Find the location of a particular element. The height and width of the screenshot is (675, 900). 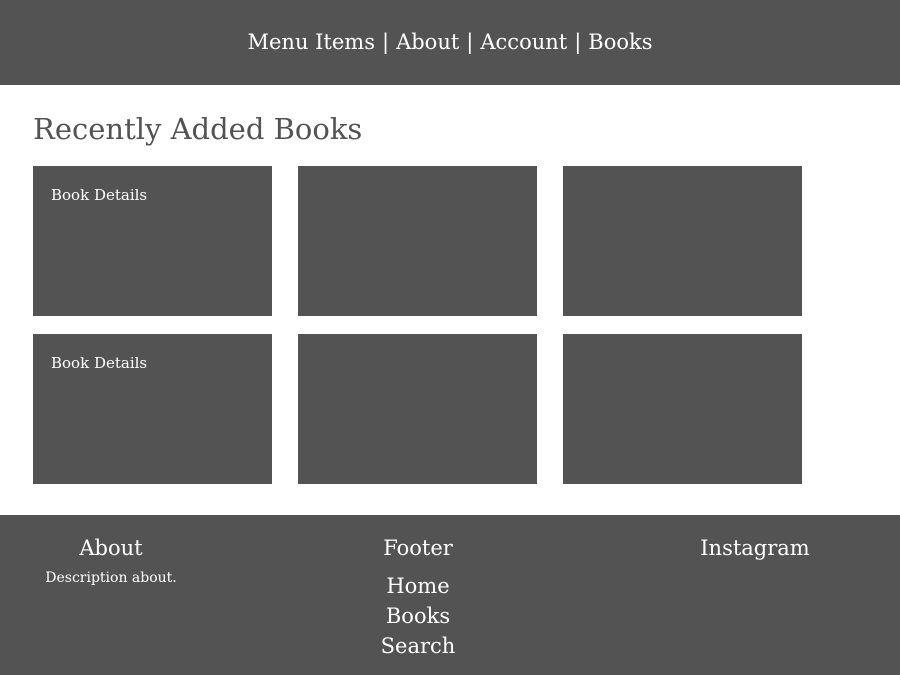

footer-instagram-heading: Instagram is located at coordinates (755, 548).